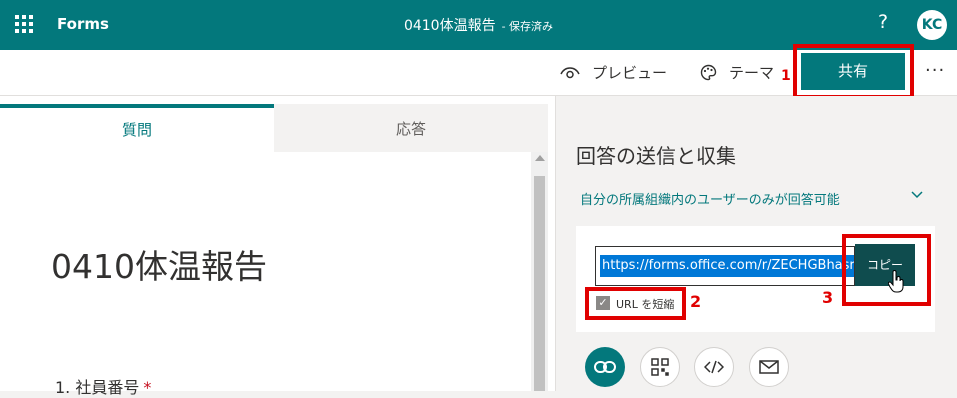 The width and height of the screenshot is (957, 398). Describe the element at coordinates (645, 304) in the screenshot. I see `shorten-url-label: URL を短縮` at that location.